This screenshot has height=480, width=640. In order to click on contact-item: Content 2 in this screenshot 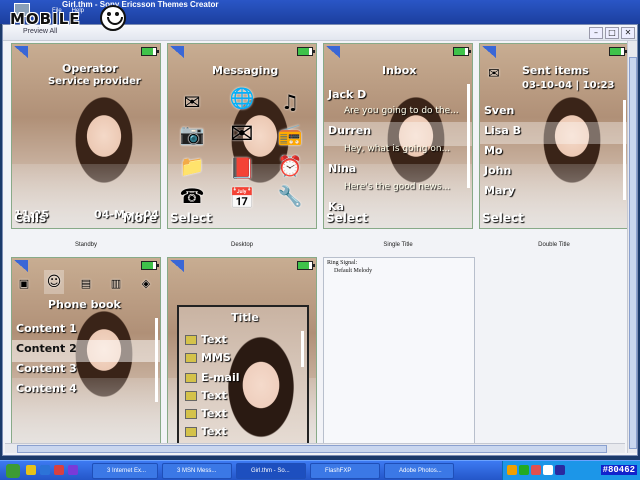, I will do `click(46, 348)`.